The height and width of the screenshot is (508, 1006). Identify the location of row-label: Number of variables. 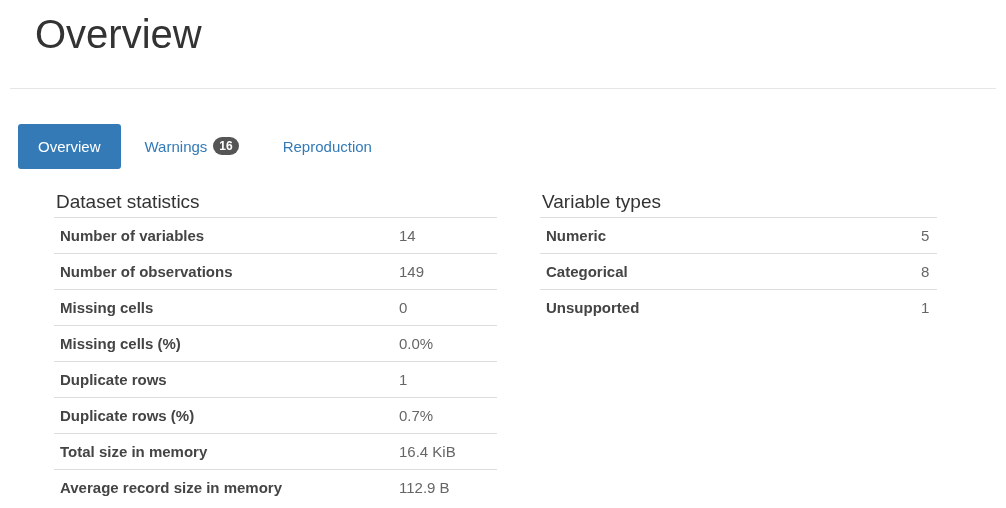
(223, 235).